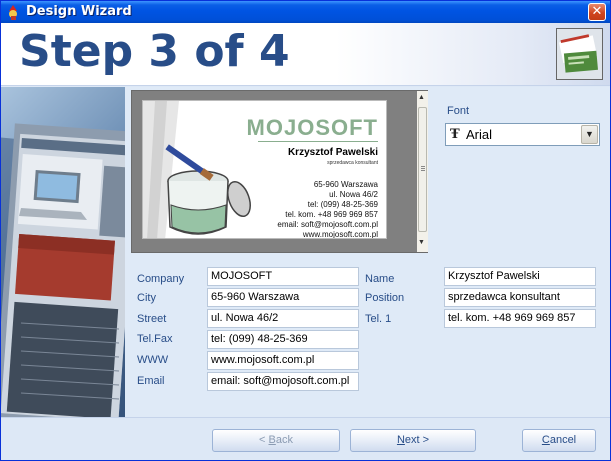 This screenshot has height=461, width=611. I want to click on www-label: WWW, so click(153, 360).